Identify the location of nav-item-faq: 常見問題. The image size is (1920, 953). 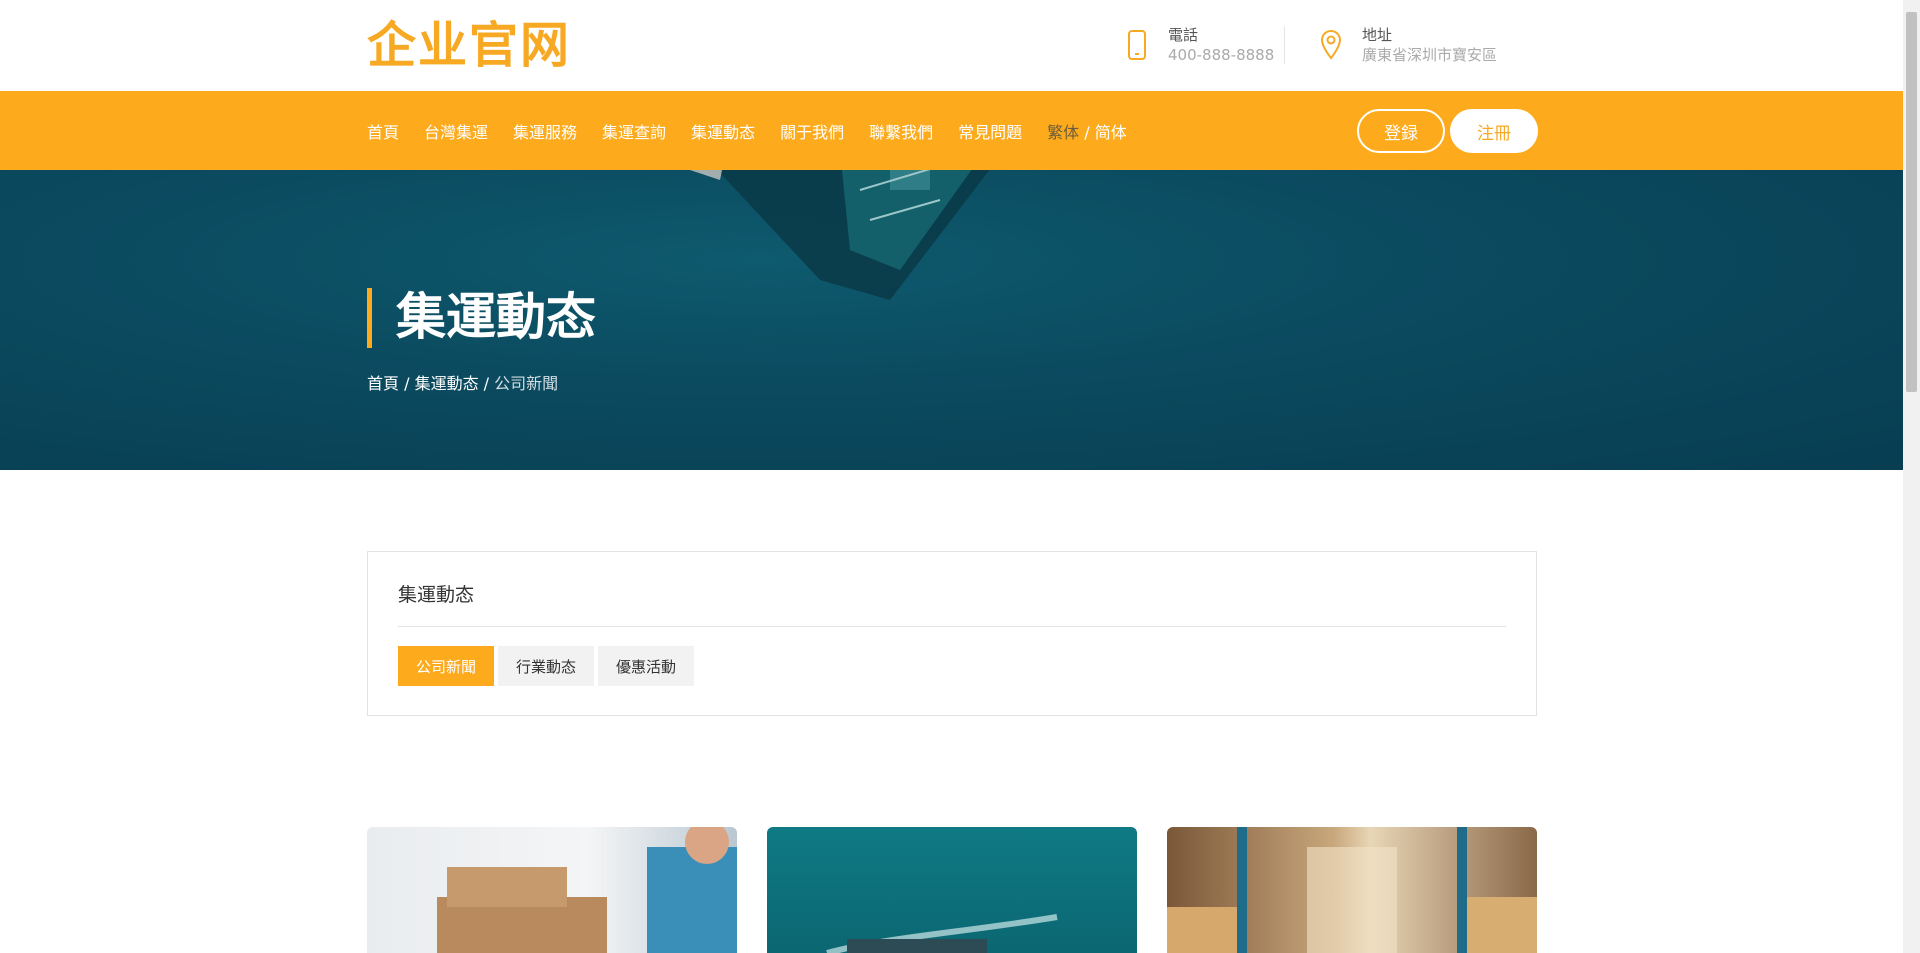
(990, 131).